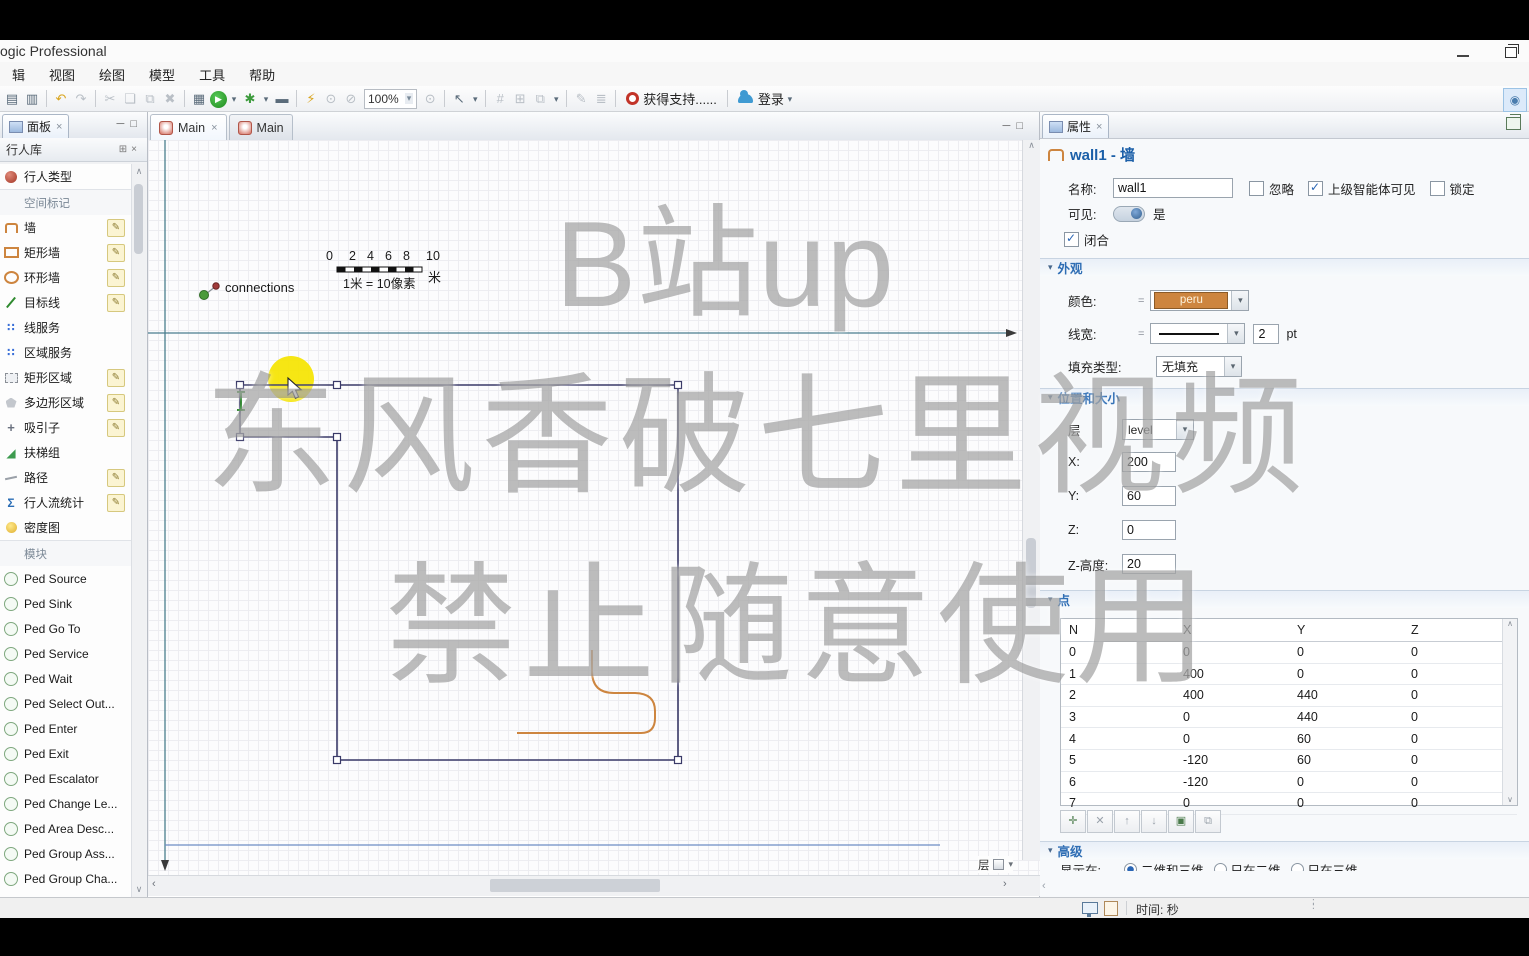 The image size is (1529, 956). I want to click on palette-item-line-service: ∷ 线服务, so click(66, 327).